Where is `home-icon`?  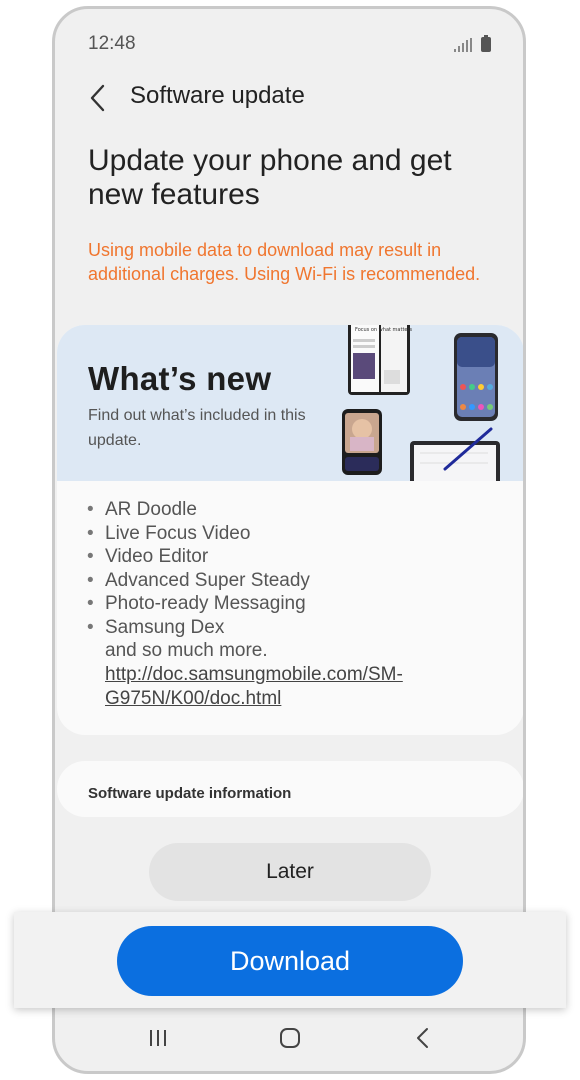 home-icon is located at coordinates (290, 1038).